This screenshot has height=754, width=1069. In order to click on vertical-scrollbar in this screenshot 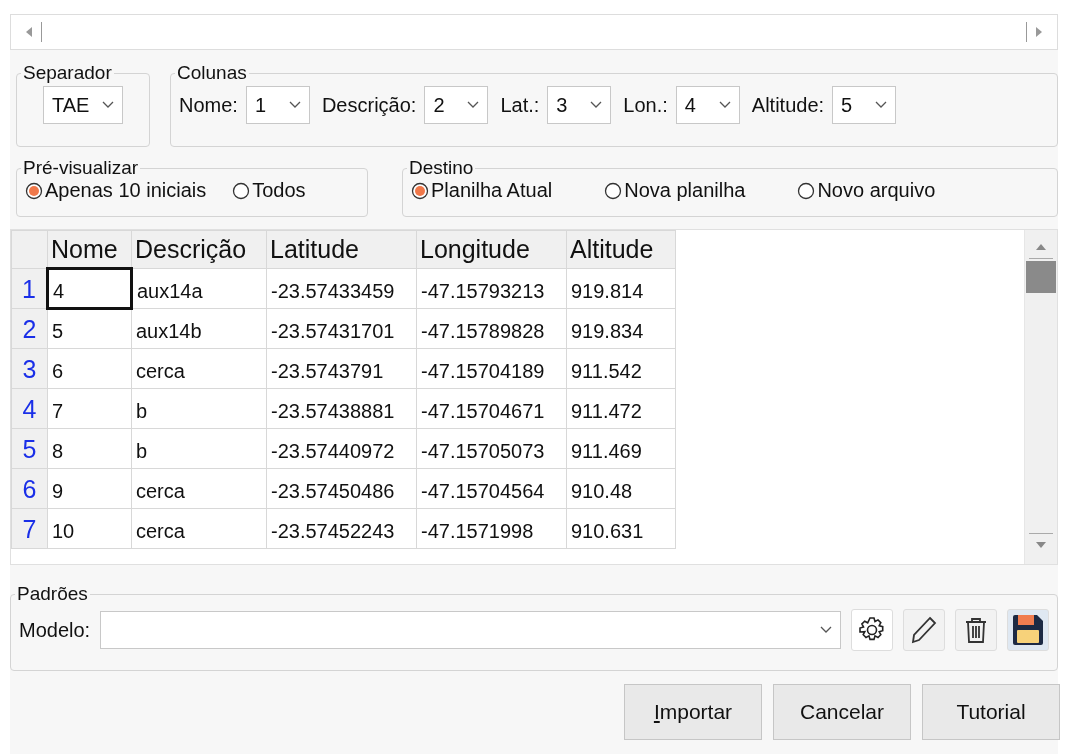, I will do `click(1040, 397)`.